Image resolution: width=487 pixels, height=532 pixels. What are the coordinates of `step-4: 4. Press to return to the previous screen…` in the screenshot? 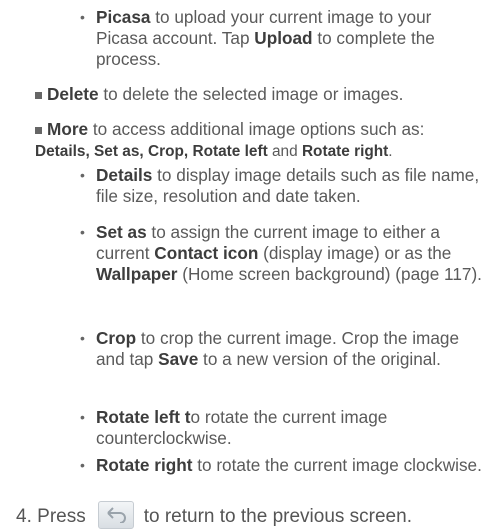 It's located at (246, 516).